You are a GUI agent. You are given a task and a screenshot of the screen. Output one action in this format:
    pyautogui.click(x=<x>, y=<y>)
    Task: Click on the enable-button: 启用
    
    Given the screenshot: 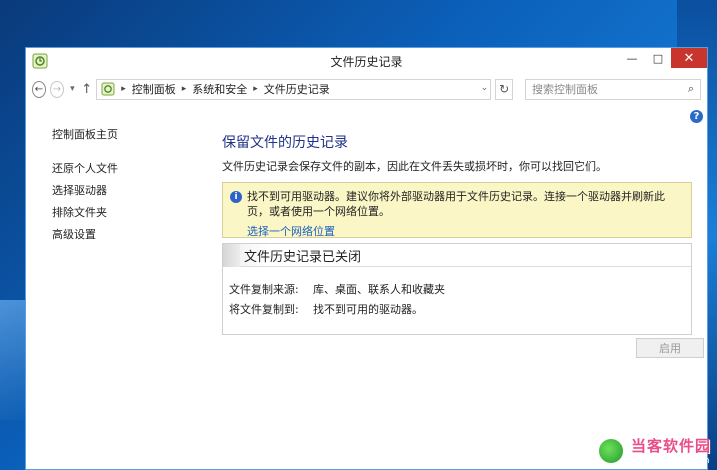 What is the action you would take?
    pyautogui.click(x=670, y=348)
    